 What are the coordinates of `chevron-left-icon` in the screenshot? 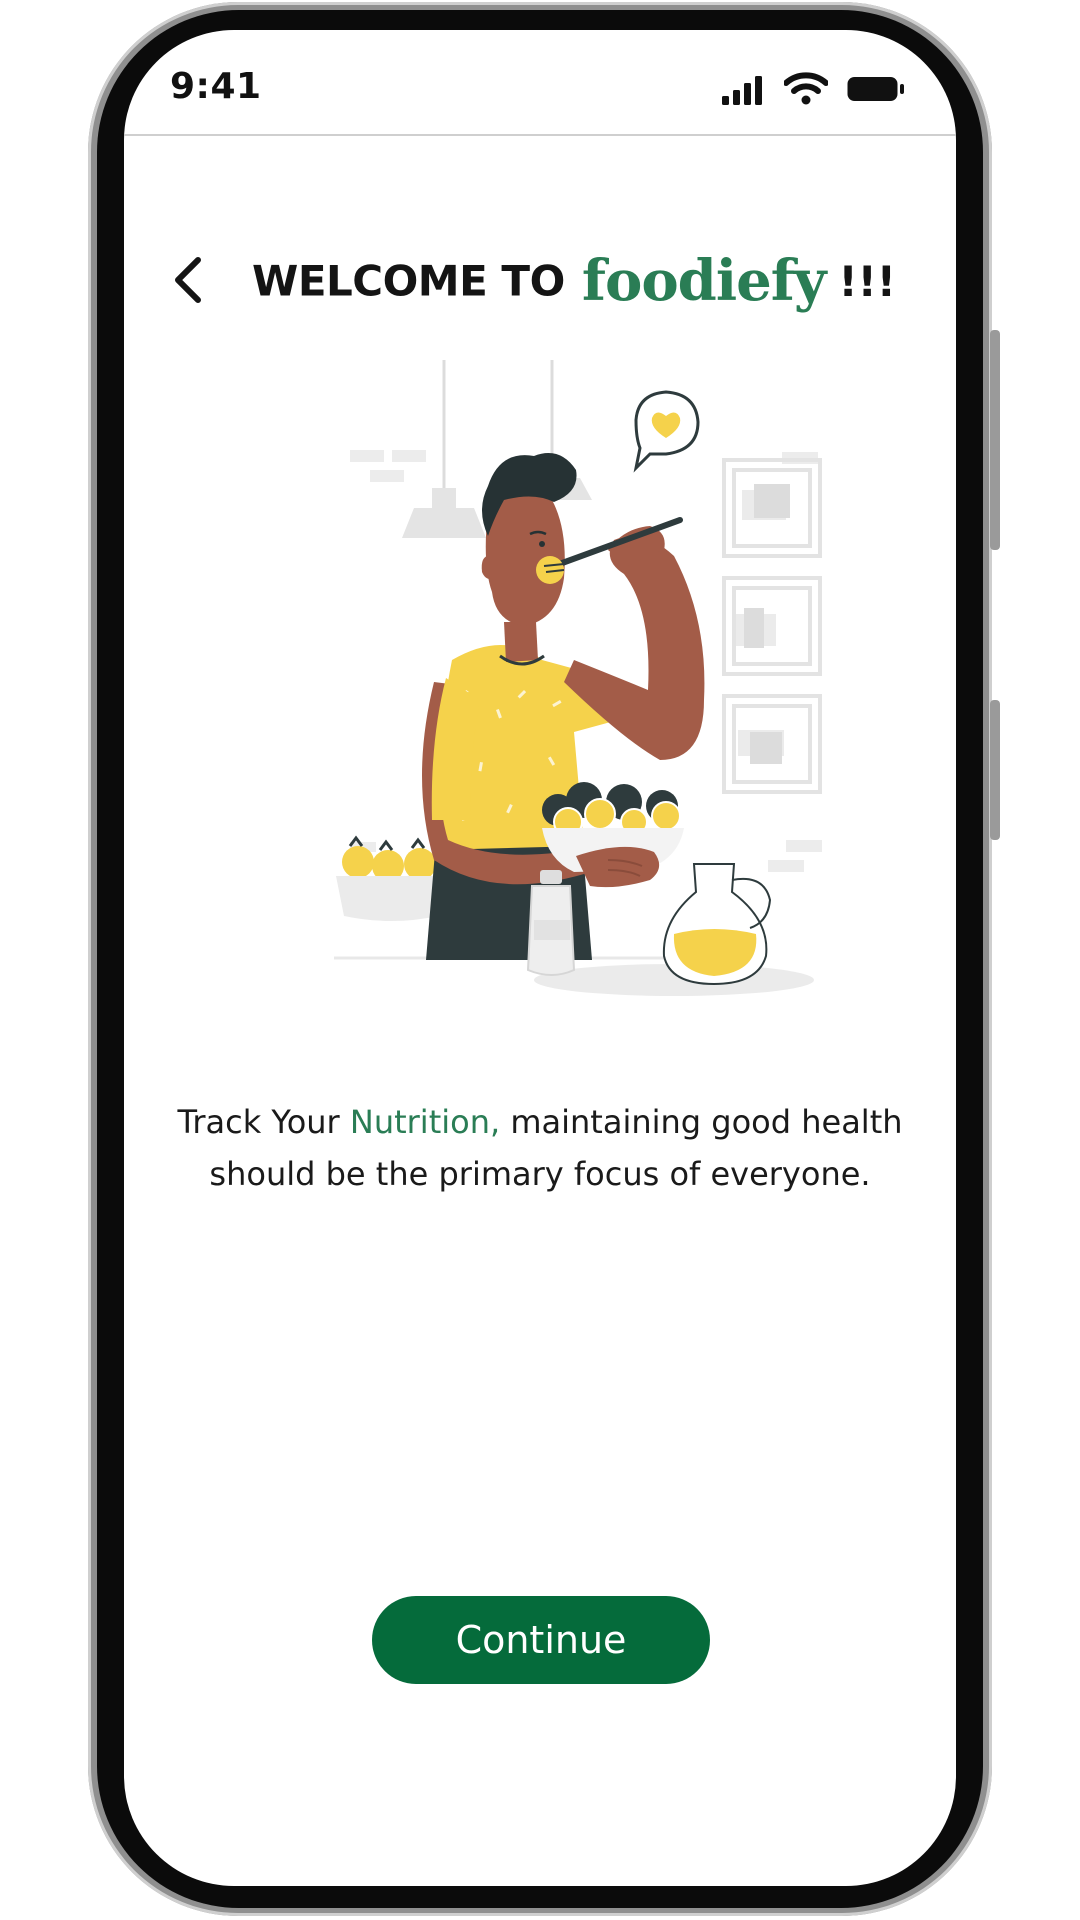 It's located at (188, 280).